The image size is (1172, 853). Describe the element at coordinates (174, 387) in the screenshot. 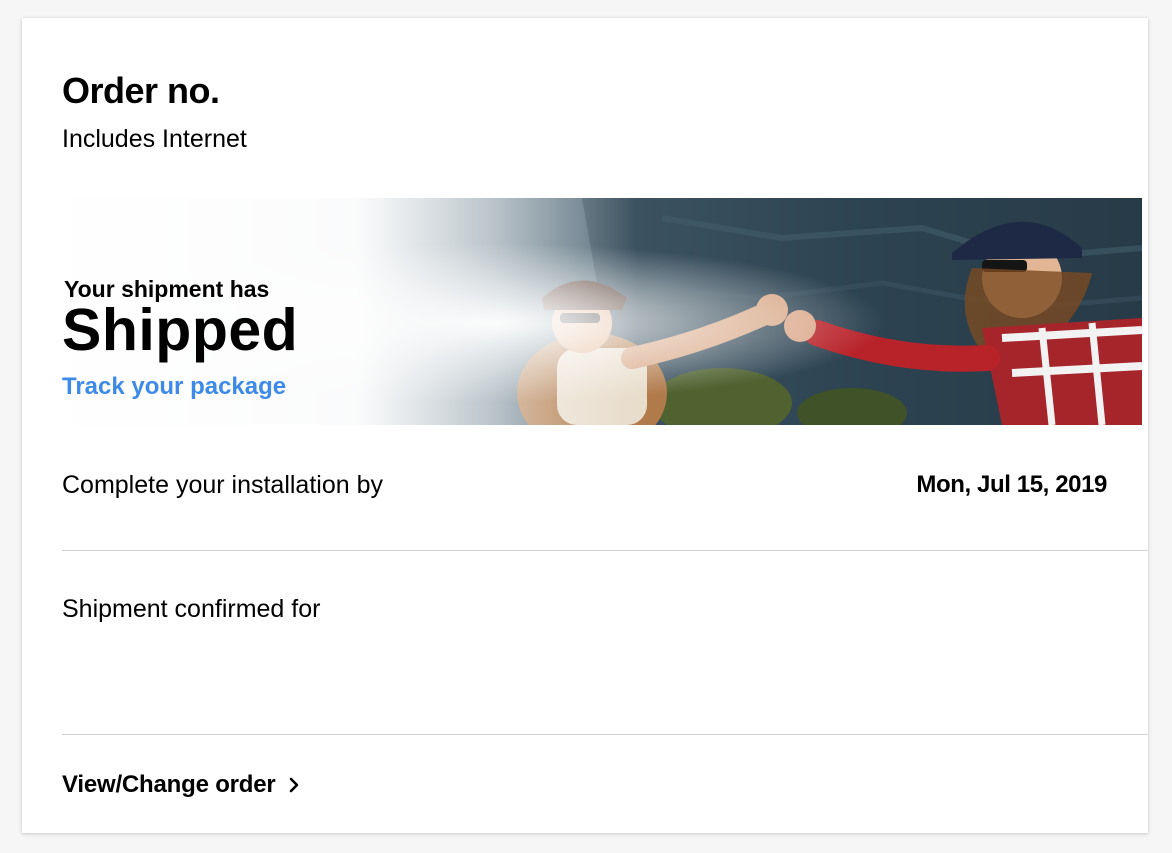

I see `track-package-link: Track your package` at that location.